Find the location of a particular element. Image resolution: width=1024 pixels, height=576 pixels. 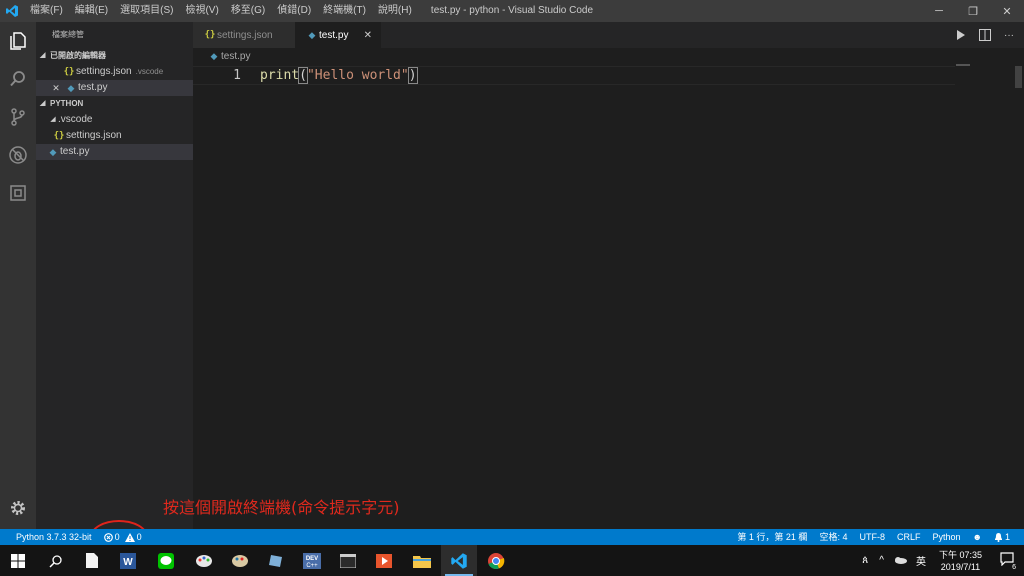

extensions-icon is located at coordinates (18, 193).